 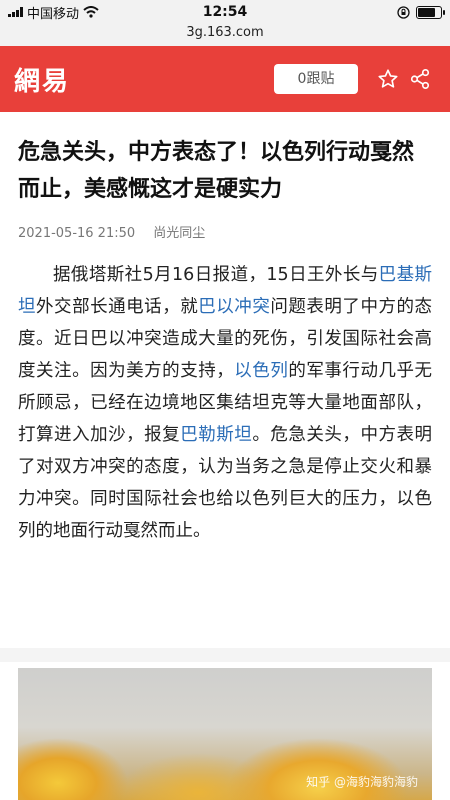 I want to click on status-right, so click(x=421, y=12).